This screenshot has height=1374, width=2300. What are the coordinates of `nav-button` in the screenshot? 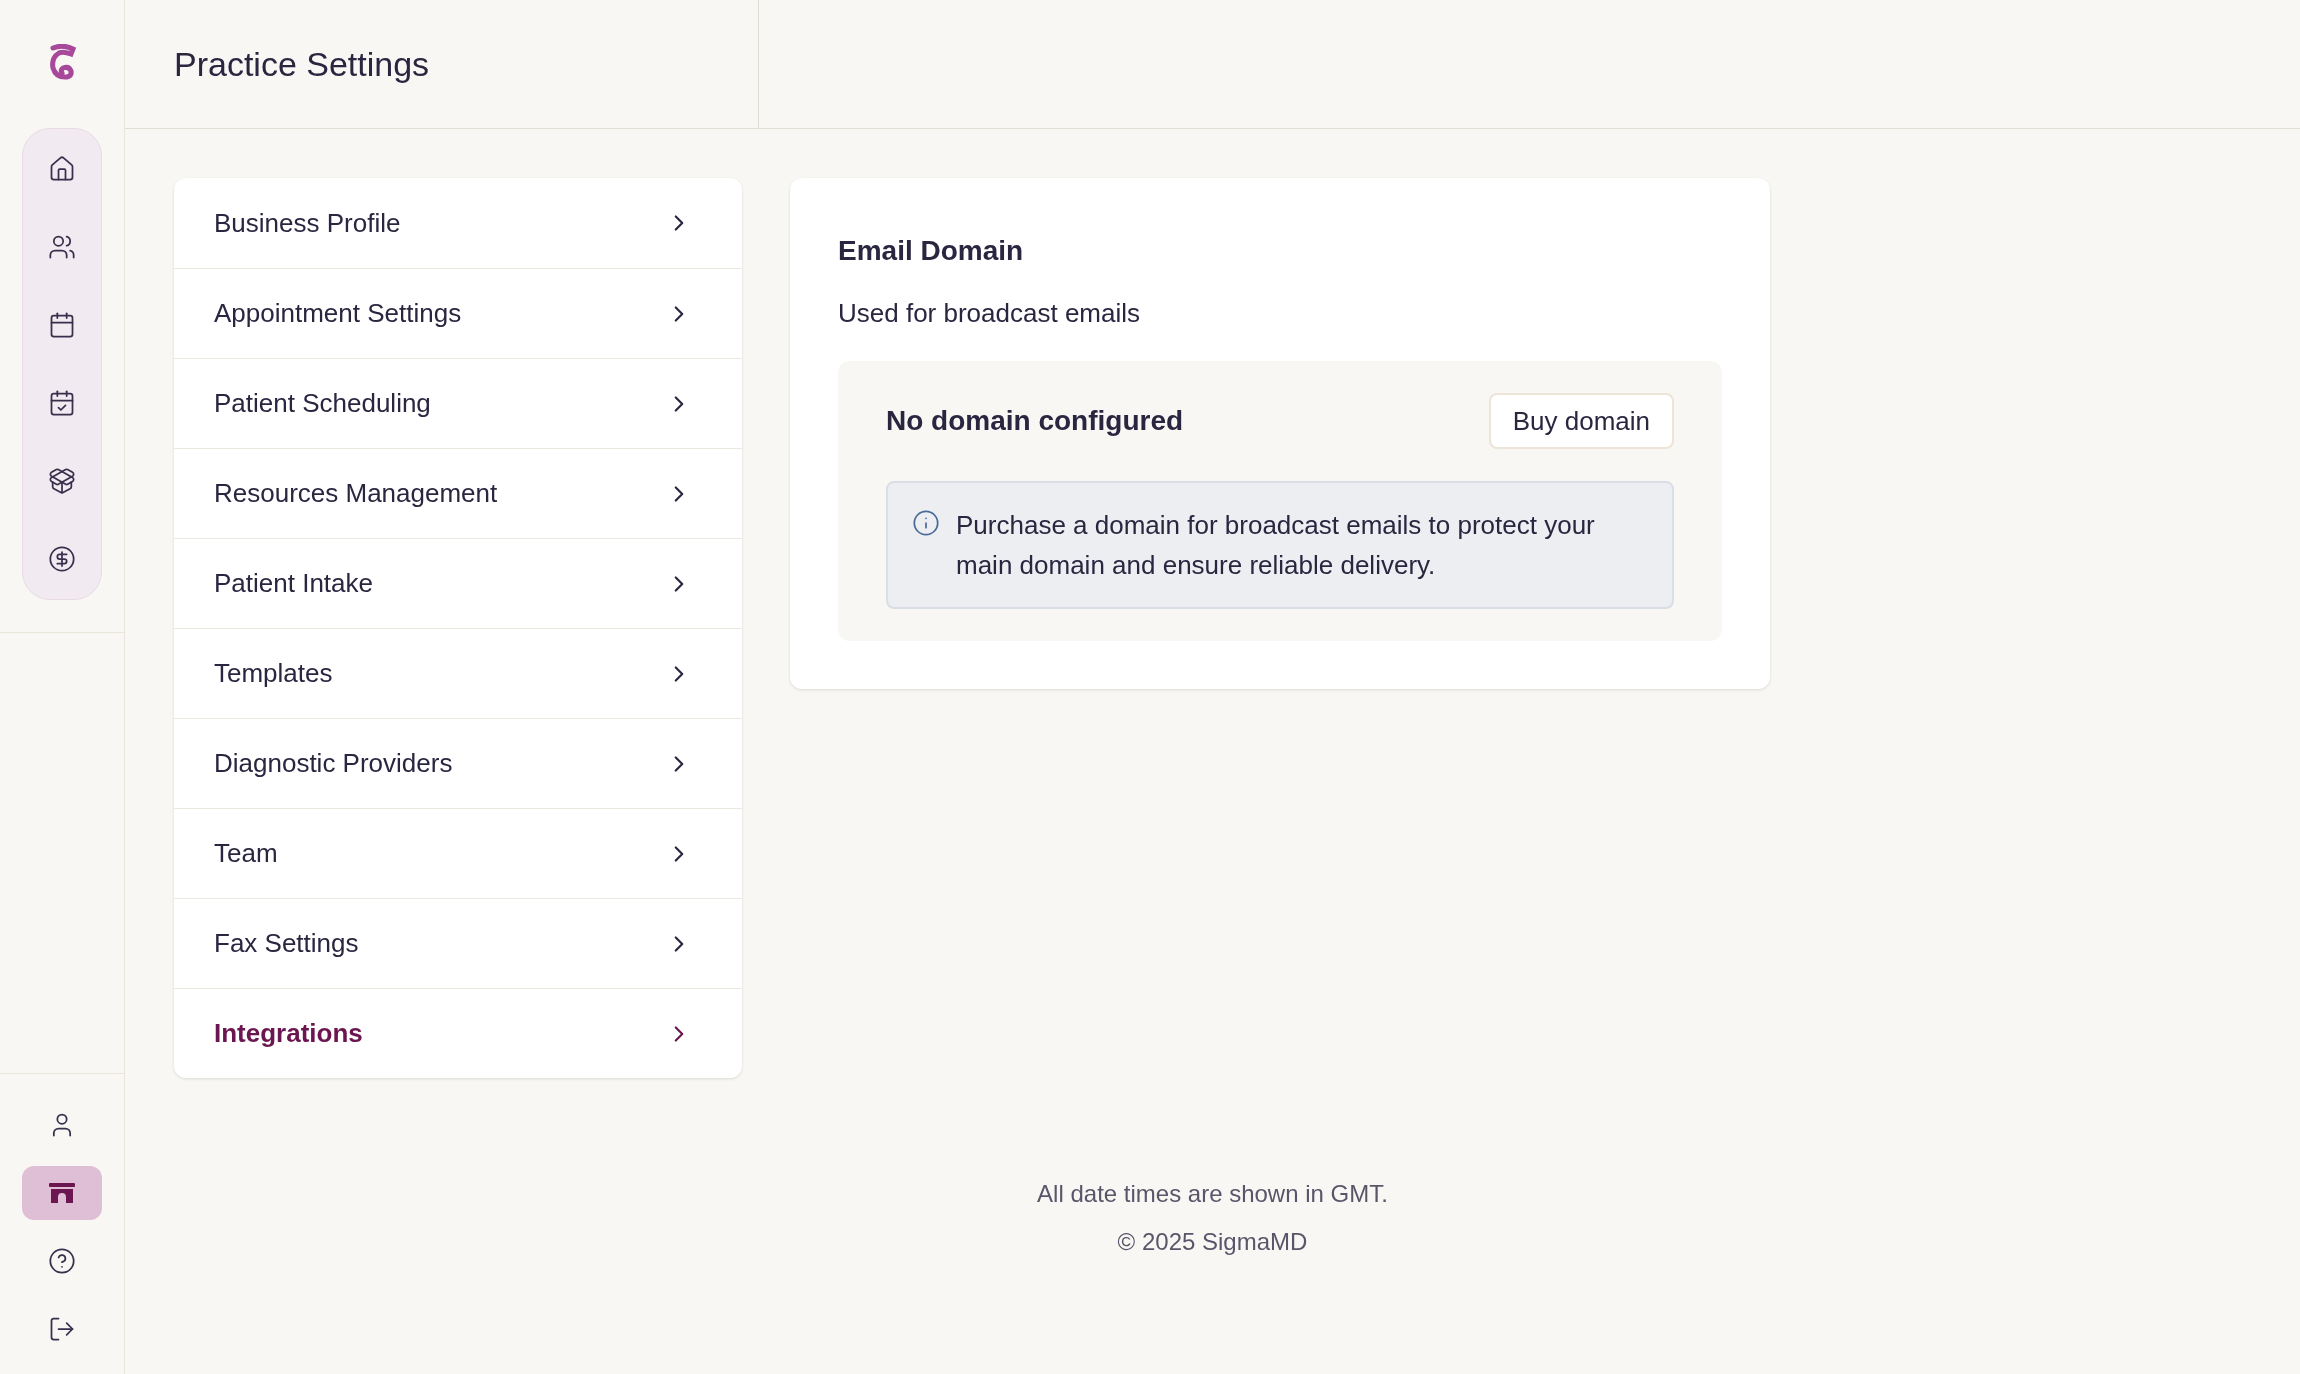 It's located at (62, 1193).